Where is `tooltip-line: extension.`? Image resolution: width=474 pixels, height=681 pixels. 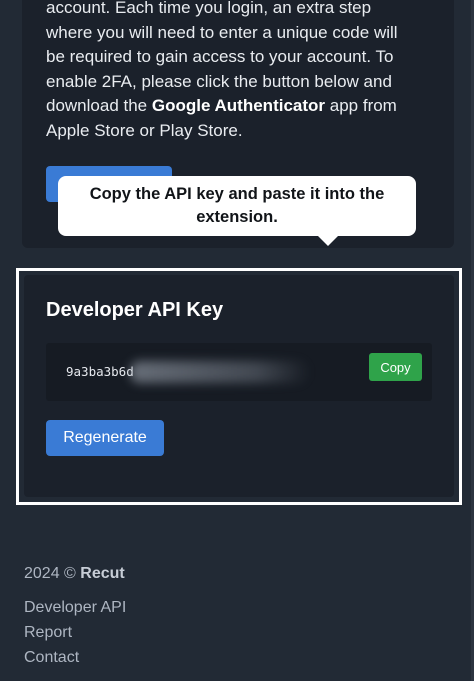
tooltip-line: extension. is located at coordinates (237, 217).